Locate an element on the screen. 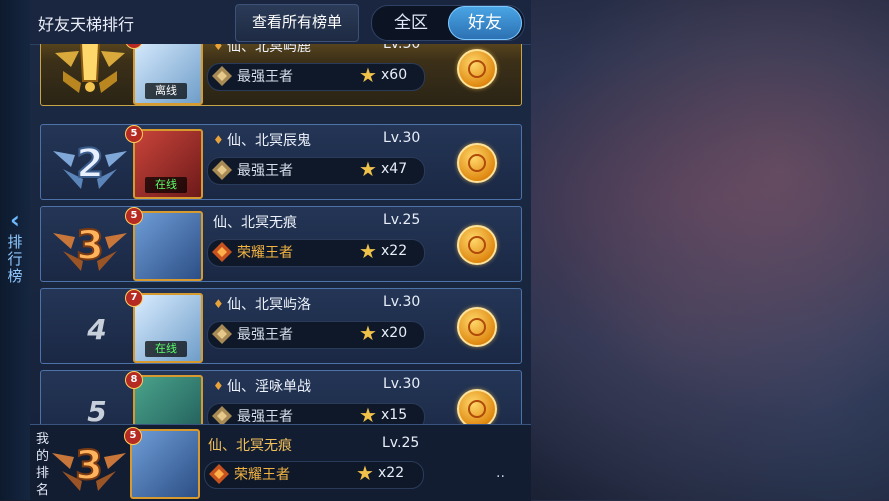  status-badge-offline: 离线 is located at coordinates (166, 91).